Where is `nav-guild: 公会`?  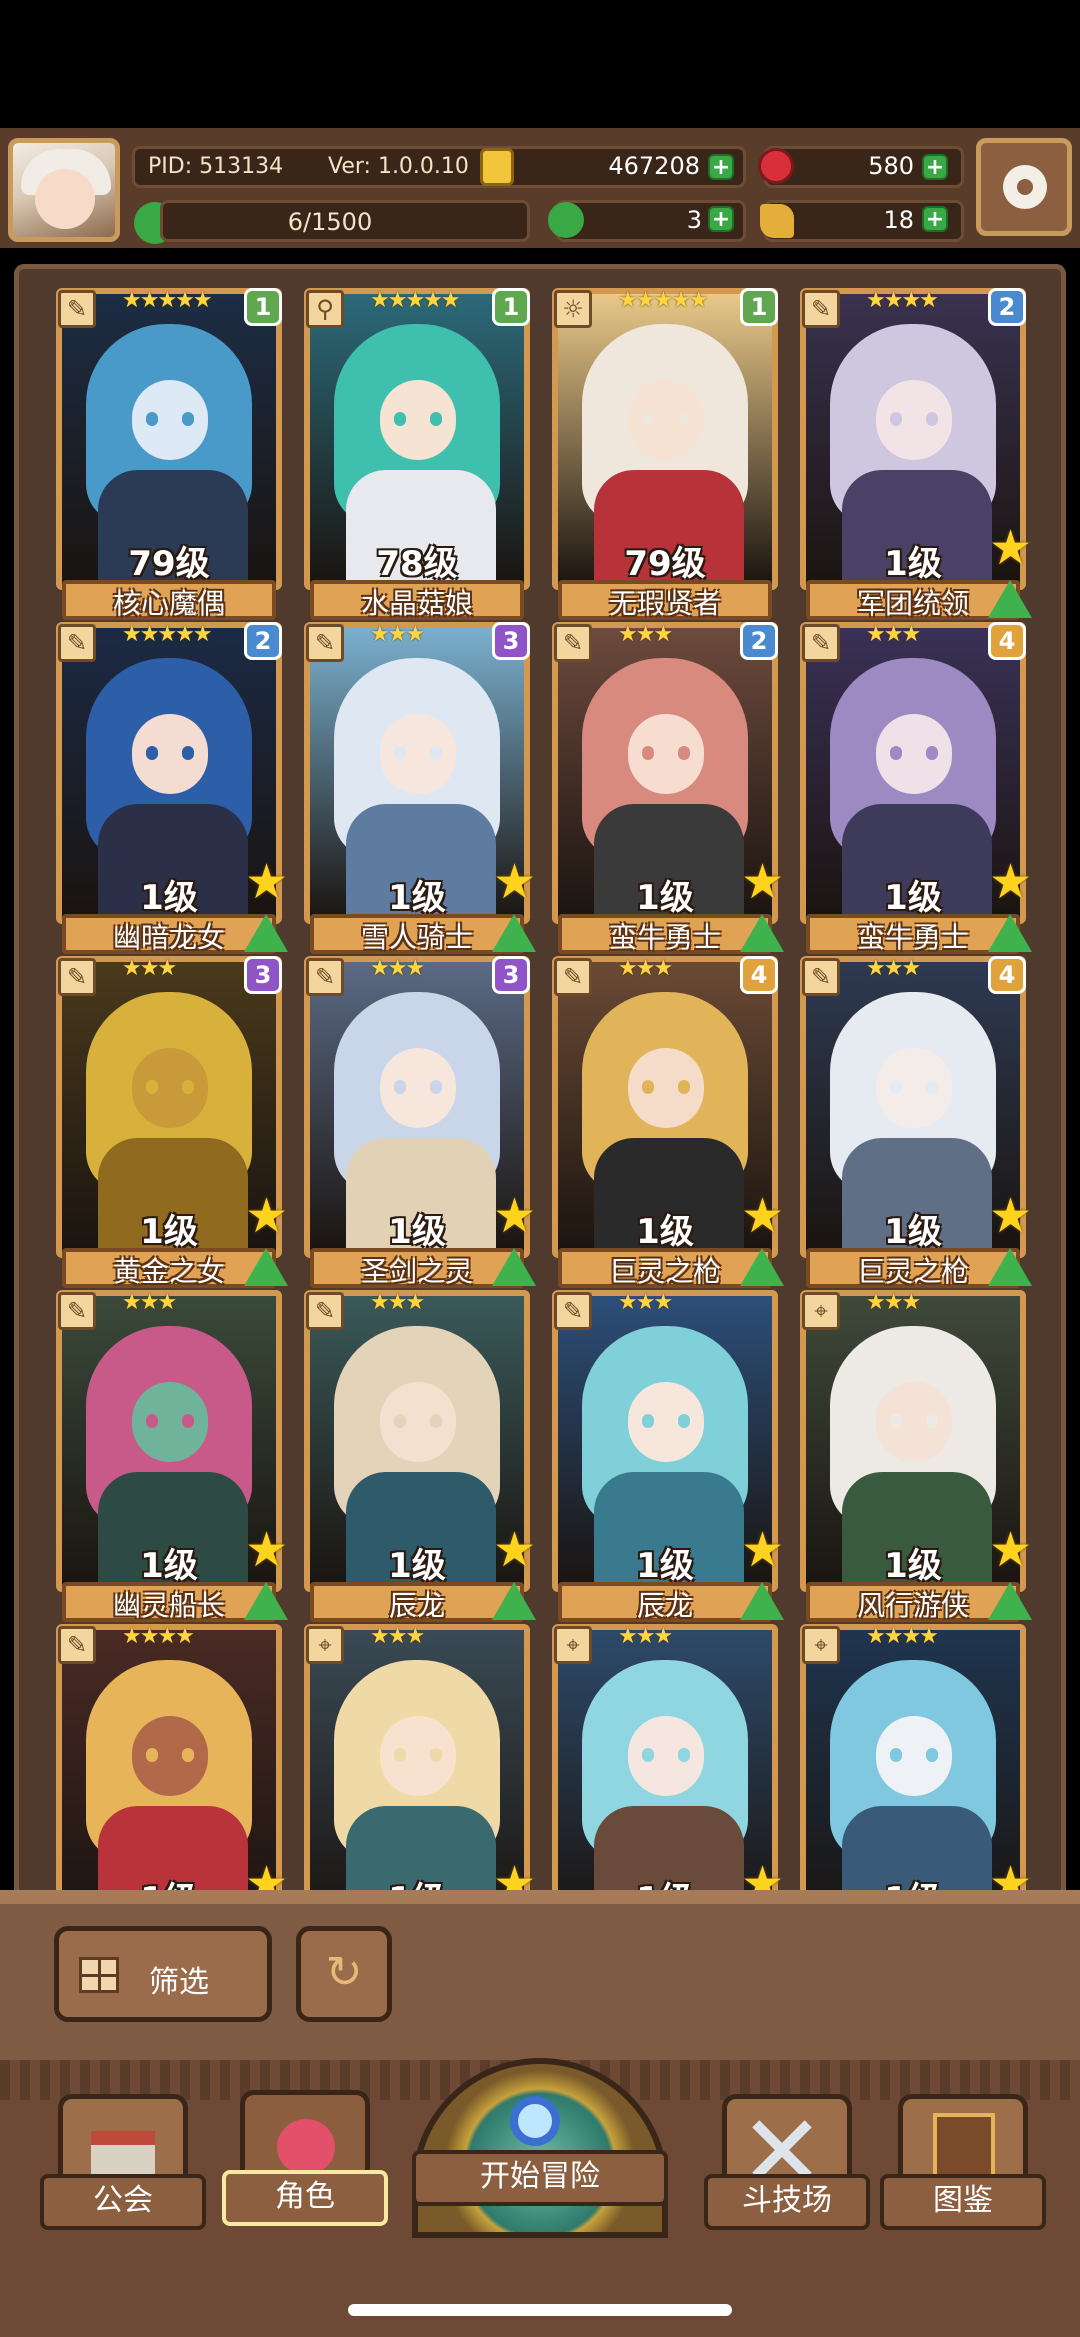 nav-guild: 公会 is located at coordinates (123, 2164).